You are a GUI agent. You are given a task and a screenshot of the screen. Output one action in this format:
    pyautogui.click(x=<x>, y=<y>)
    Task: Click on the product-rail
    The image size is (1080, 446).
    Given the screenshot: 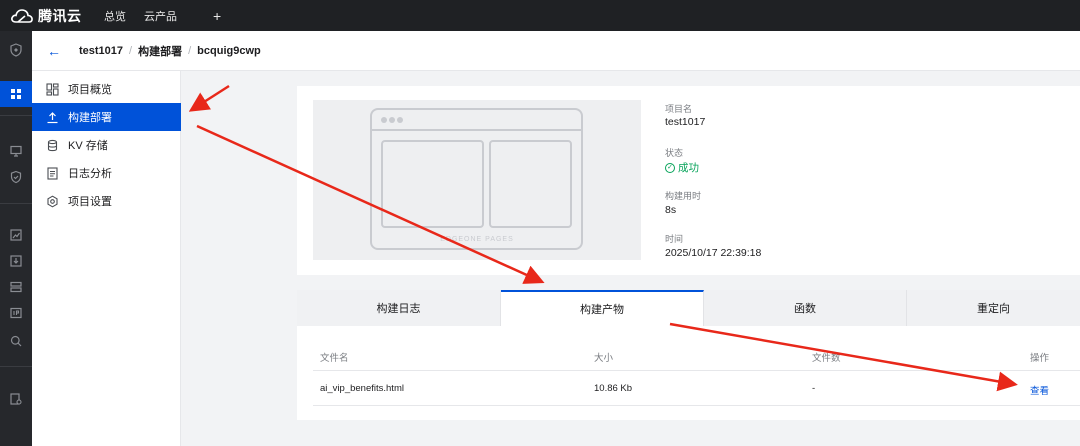 What is the action you would take?
    pyautogui.click(x=16, y=238)
    